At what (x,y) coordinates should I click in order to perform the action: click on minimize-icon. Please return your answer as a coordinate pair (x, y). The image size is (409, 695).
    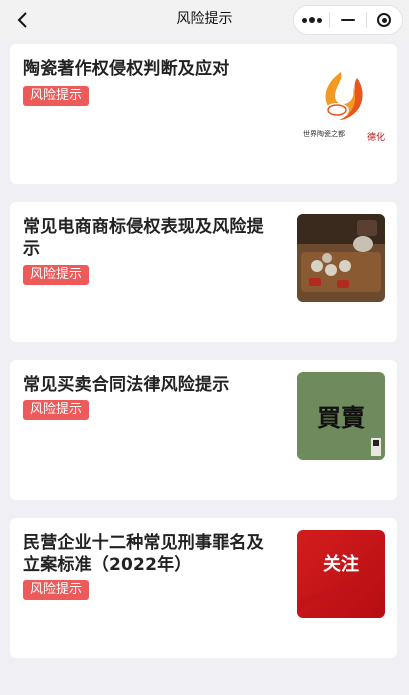
    Looking at the image, I should click on (348, 20).